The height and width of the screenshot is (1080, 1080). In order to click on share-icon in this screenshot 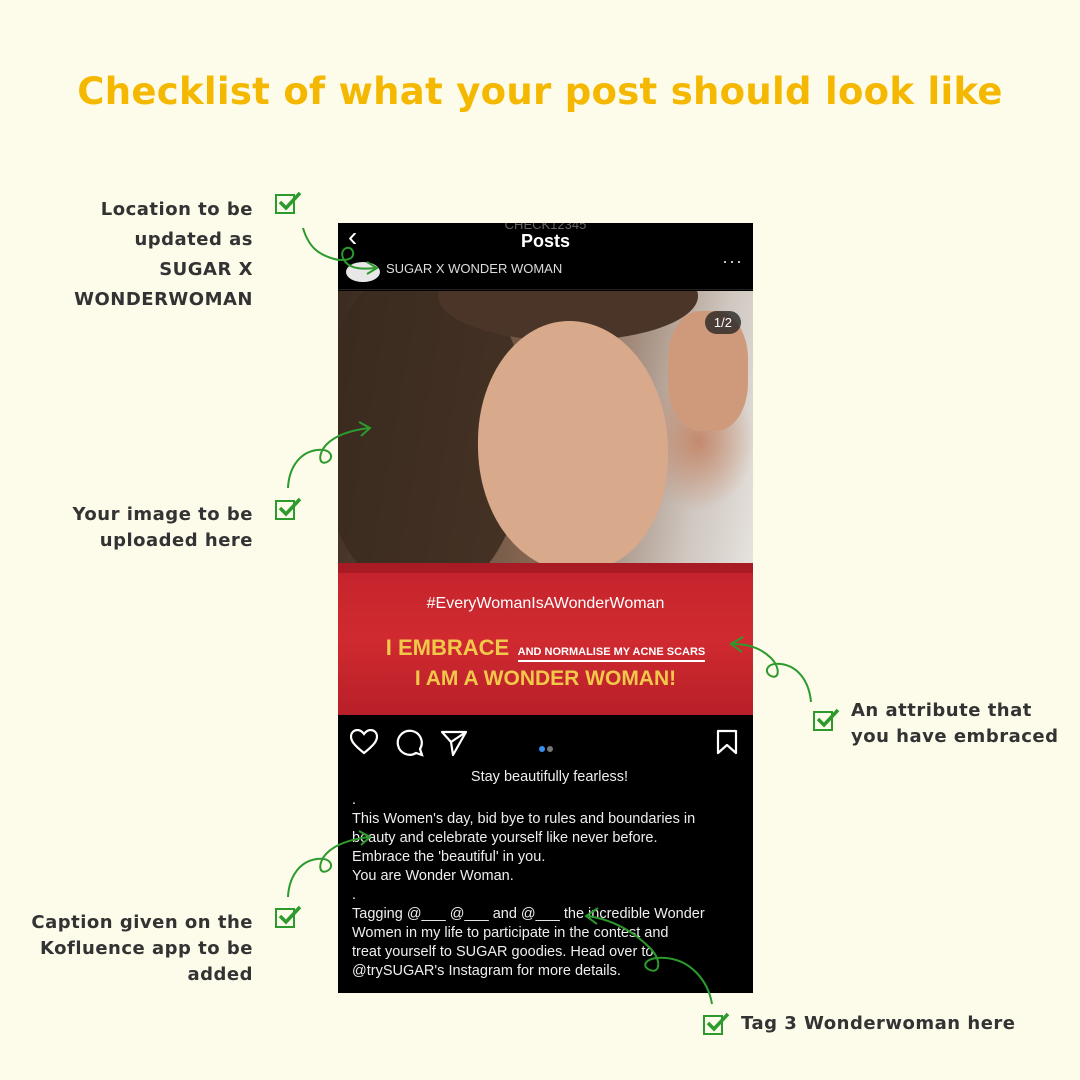, I will do `click(454, 745)`.